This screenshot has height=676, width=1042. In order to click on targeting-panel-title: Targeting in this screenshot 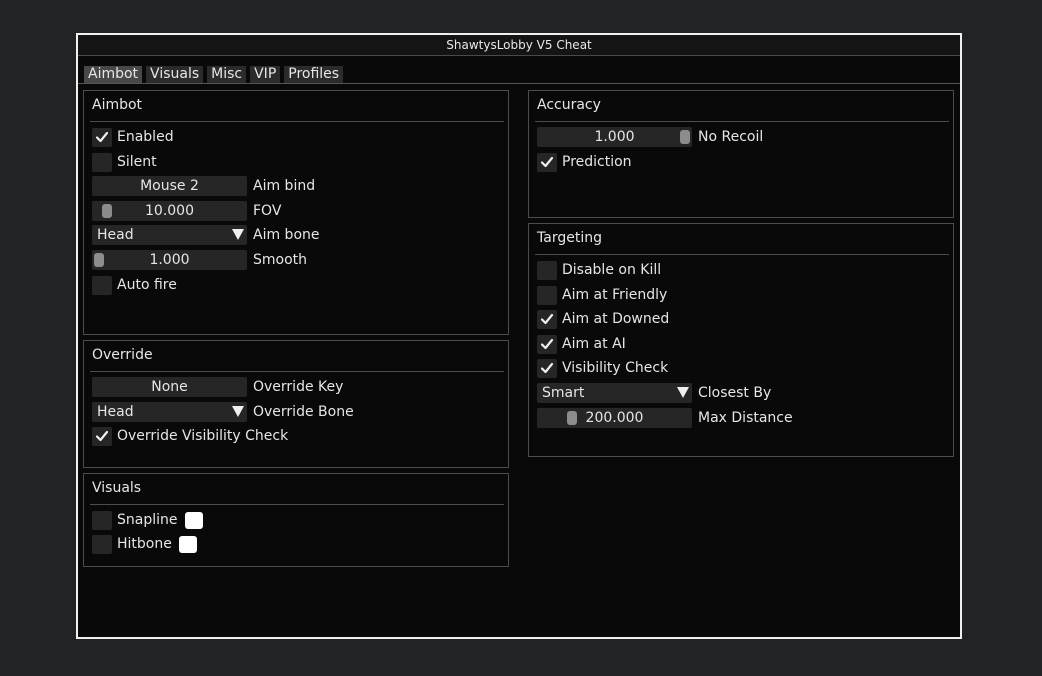, I will do `click(569, 238)`.